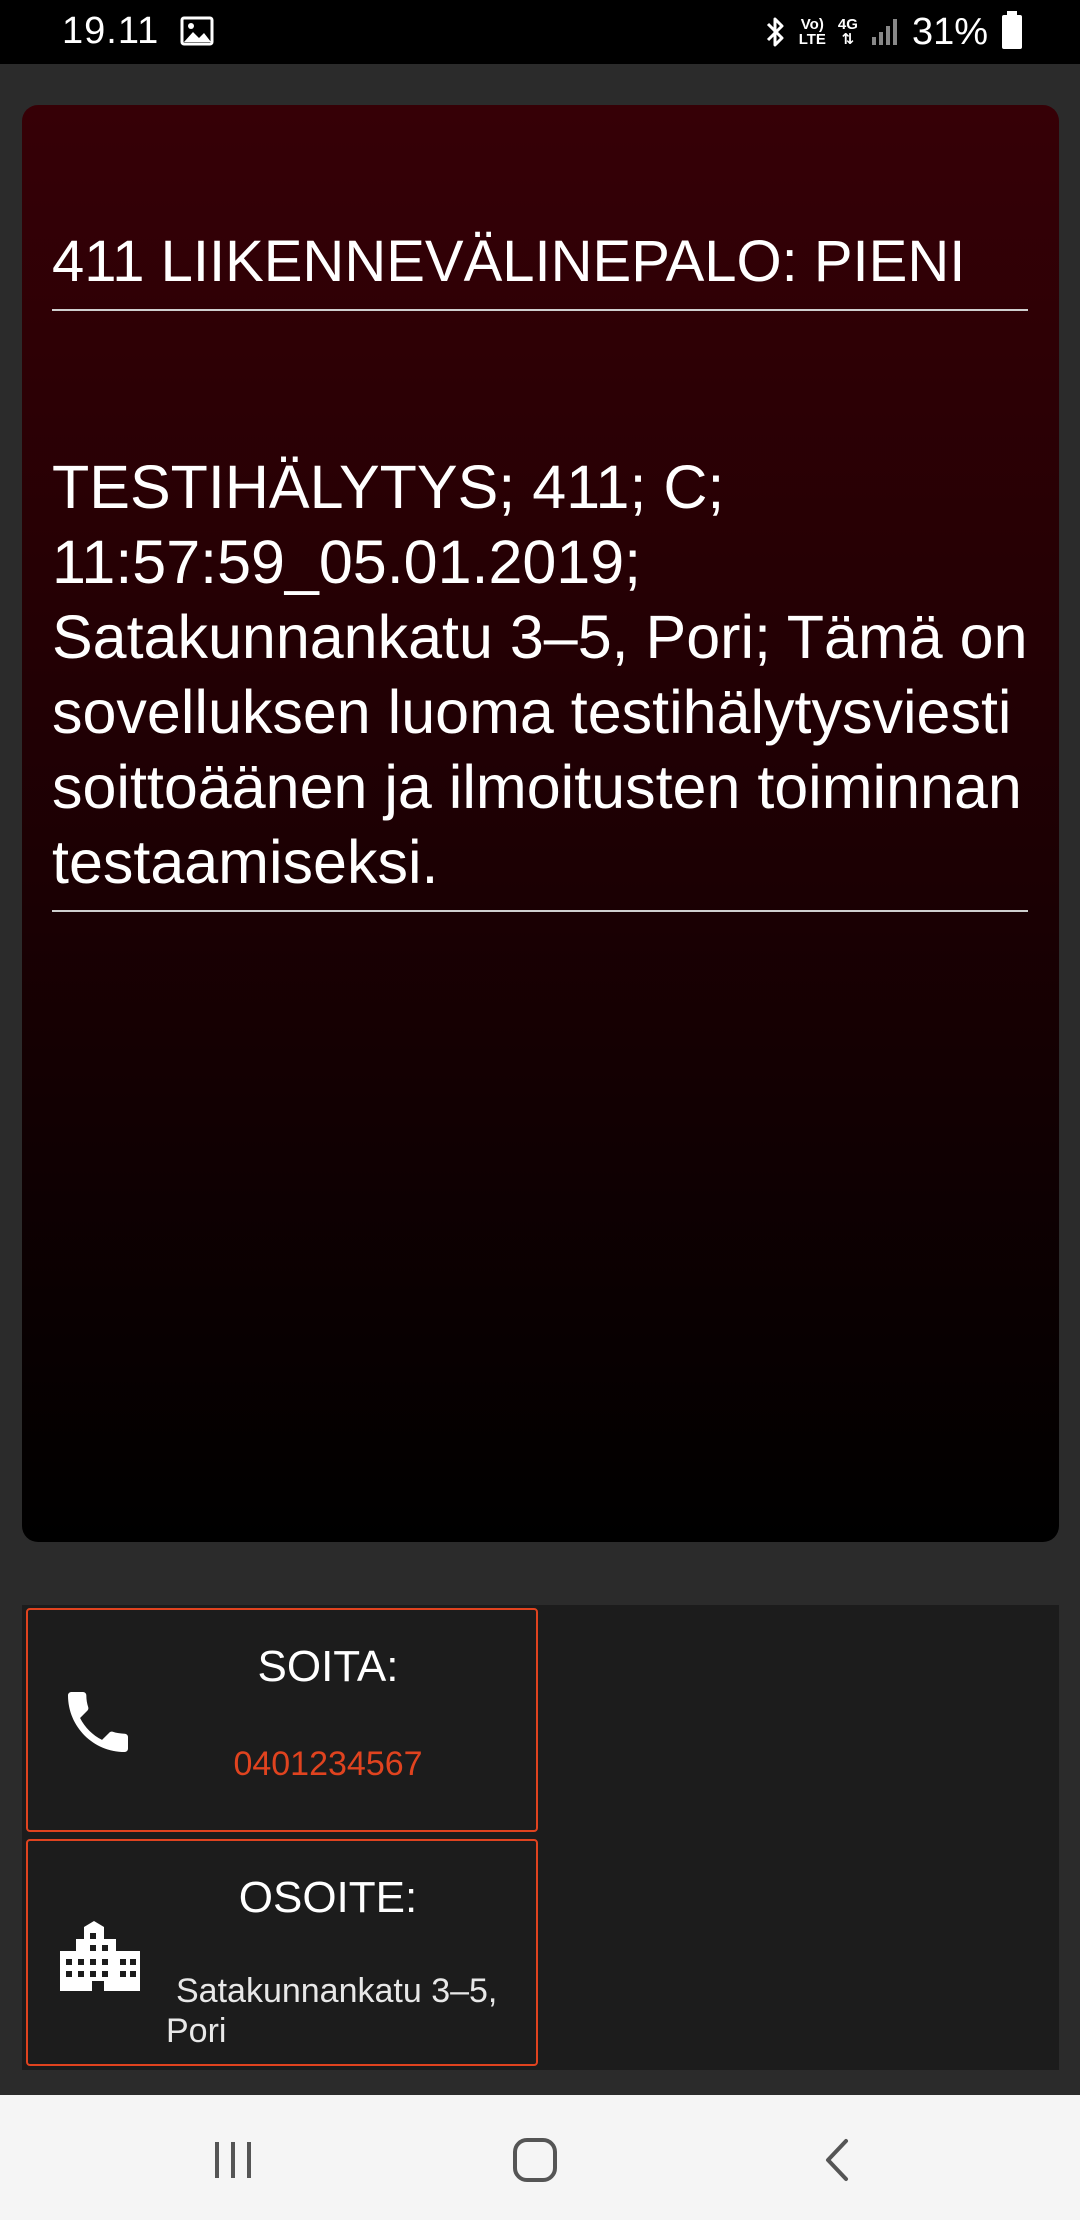  I want to click on home-button, so click(535, 2160).